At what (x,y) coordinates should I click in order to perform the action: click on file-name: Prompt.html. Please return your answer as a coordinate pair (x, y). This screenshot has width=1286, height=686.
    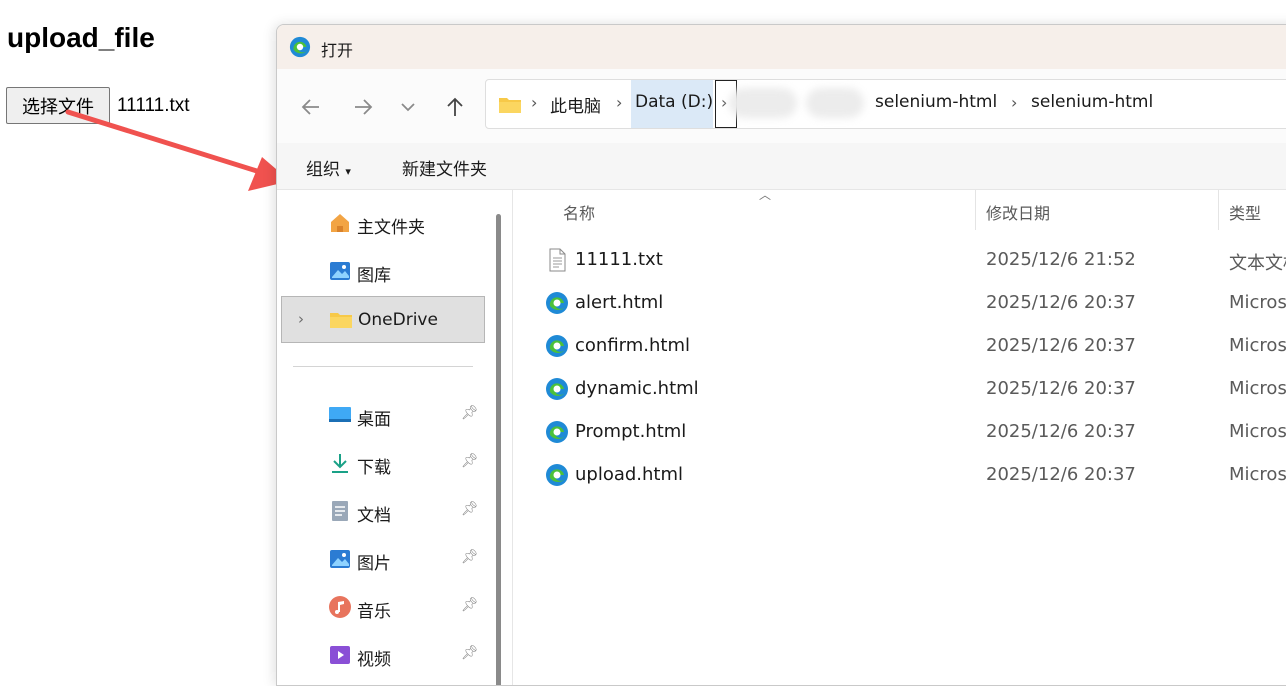
    Looking at the image, I should click on (631, 431).